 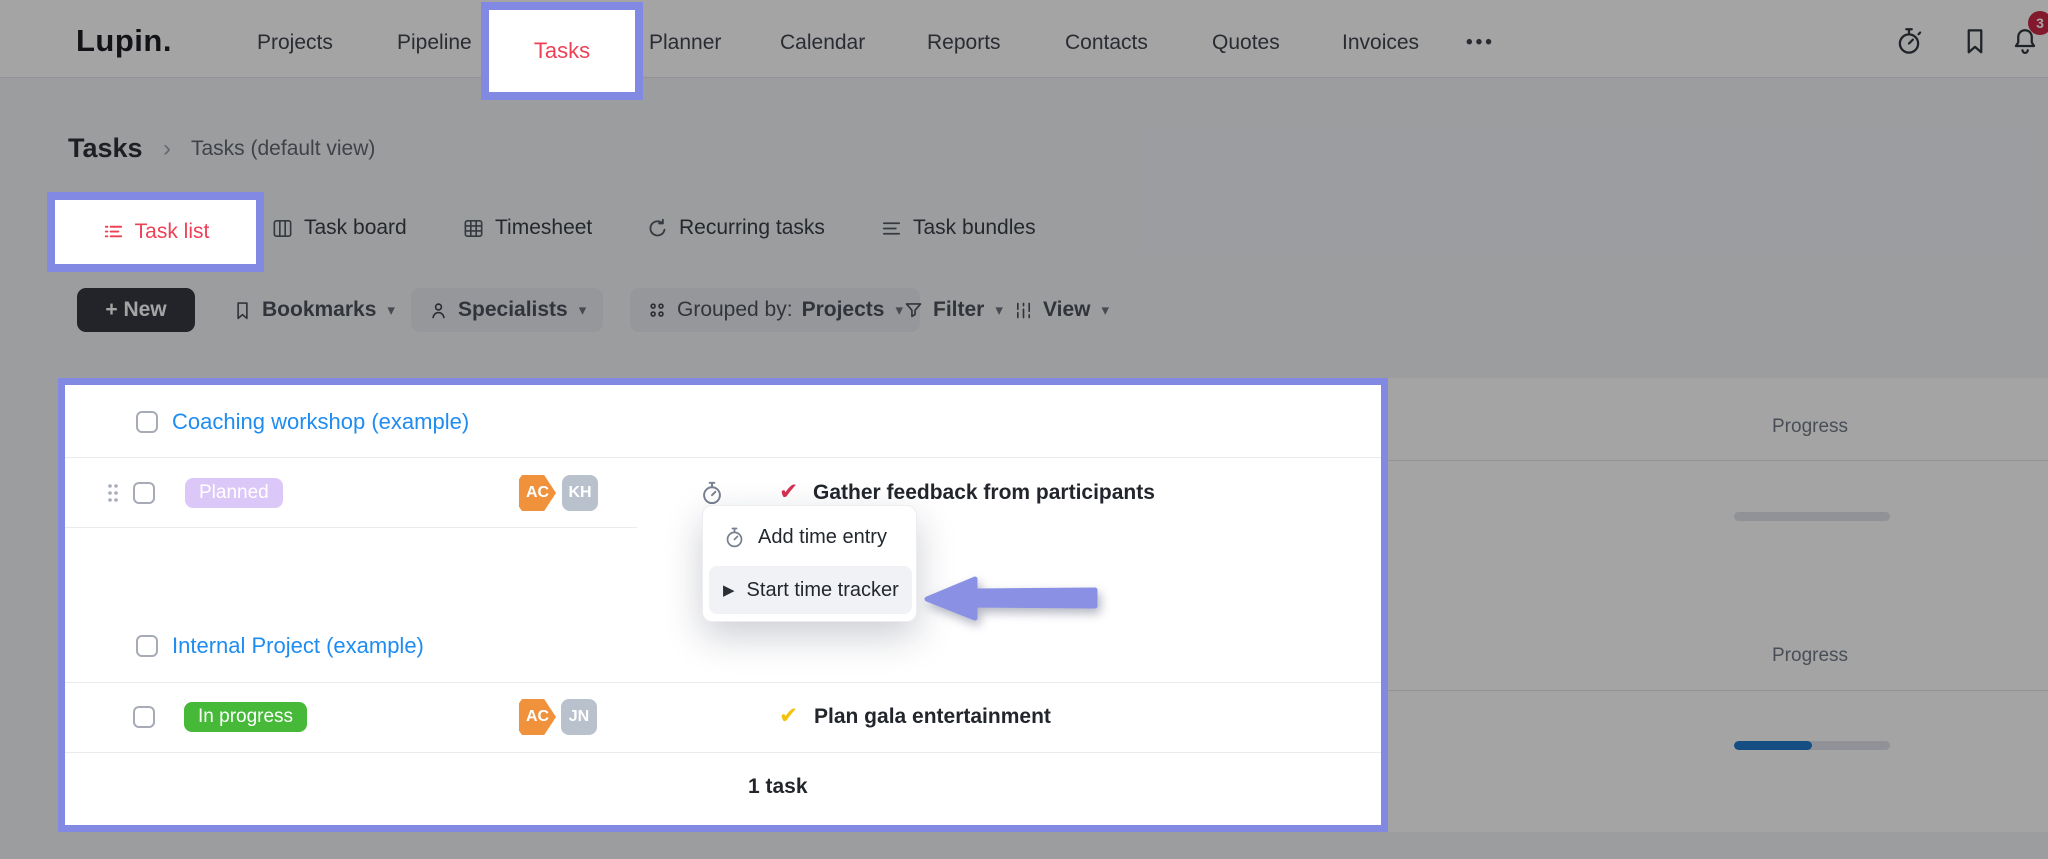 I want to click on tab-task-list-active: Task list, so click(x=155, y=232).